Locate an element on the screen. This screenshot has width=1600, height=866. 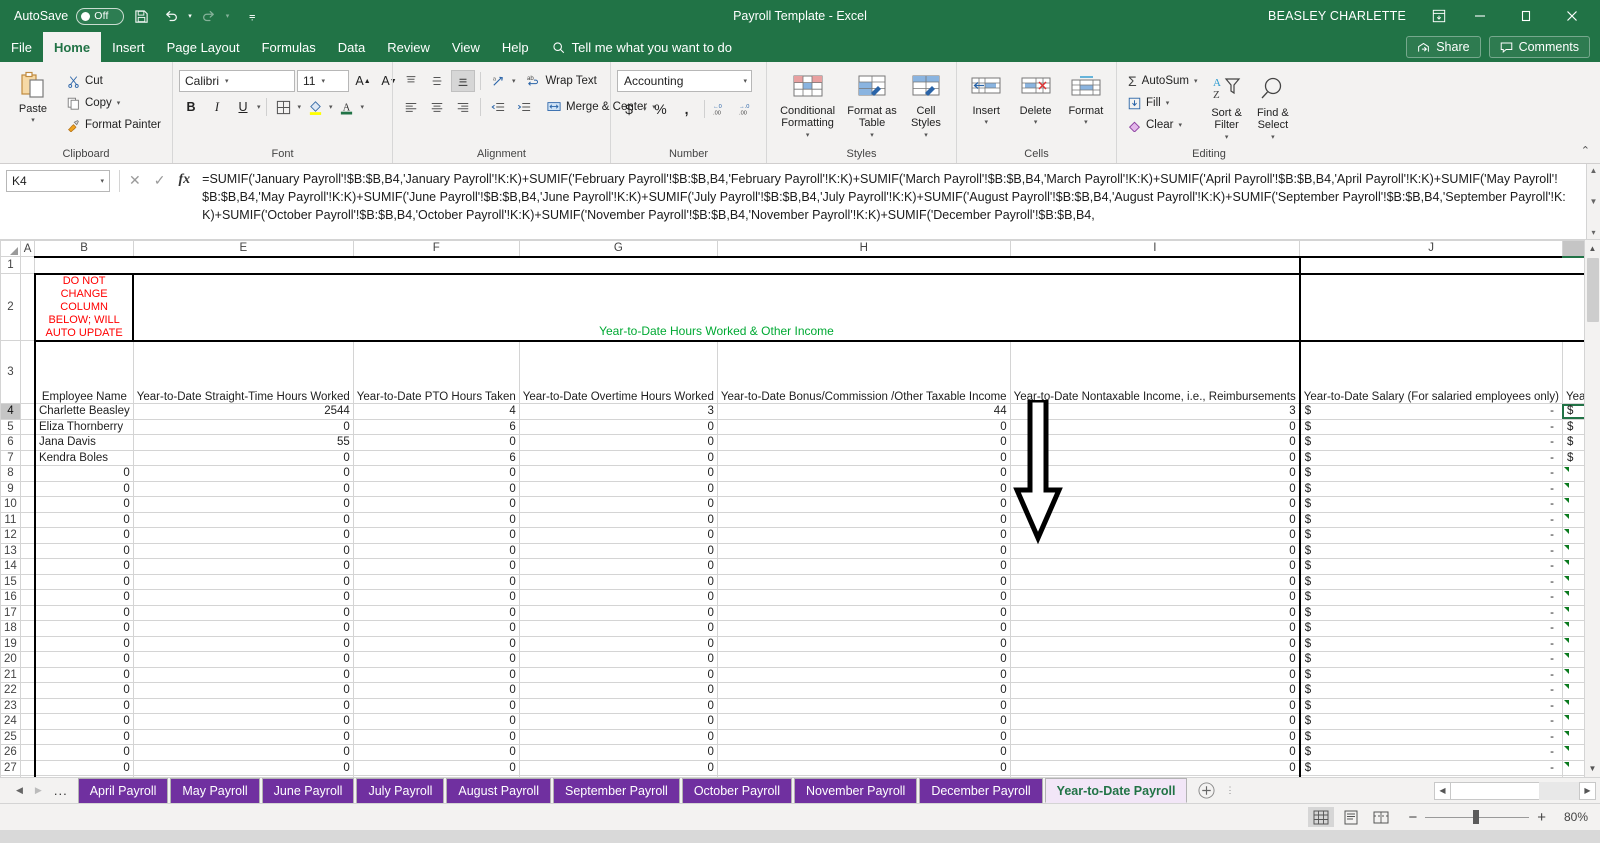
table-row: 6Jana Davis550000$-$-$-$-$-$-$-$-$ is located at coordinates (792, 442).